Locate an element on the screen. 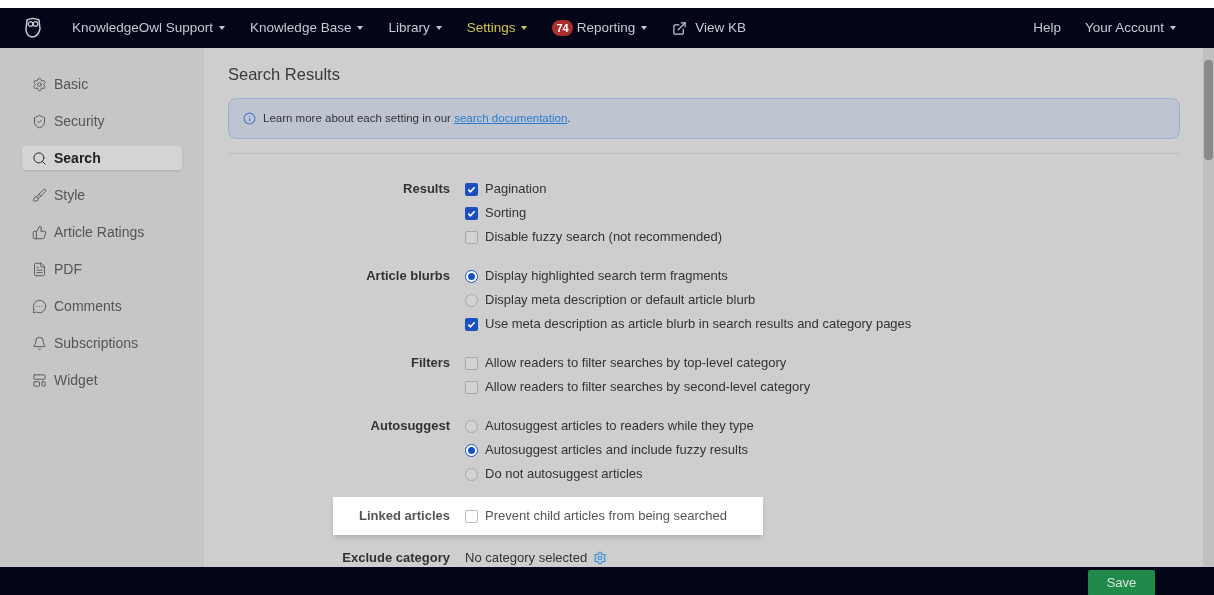 The image size is (1214, 595). setting-value: No category selected is located at coordinates (526, 558).